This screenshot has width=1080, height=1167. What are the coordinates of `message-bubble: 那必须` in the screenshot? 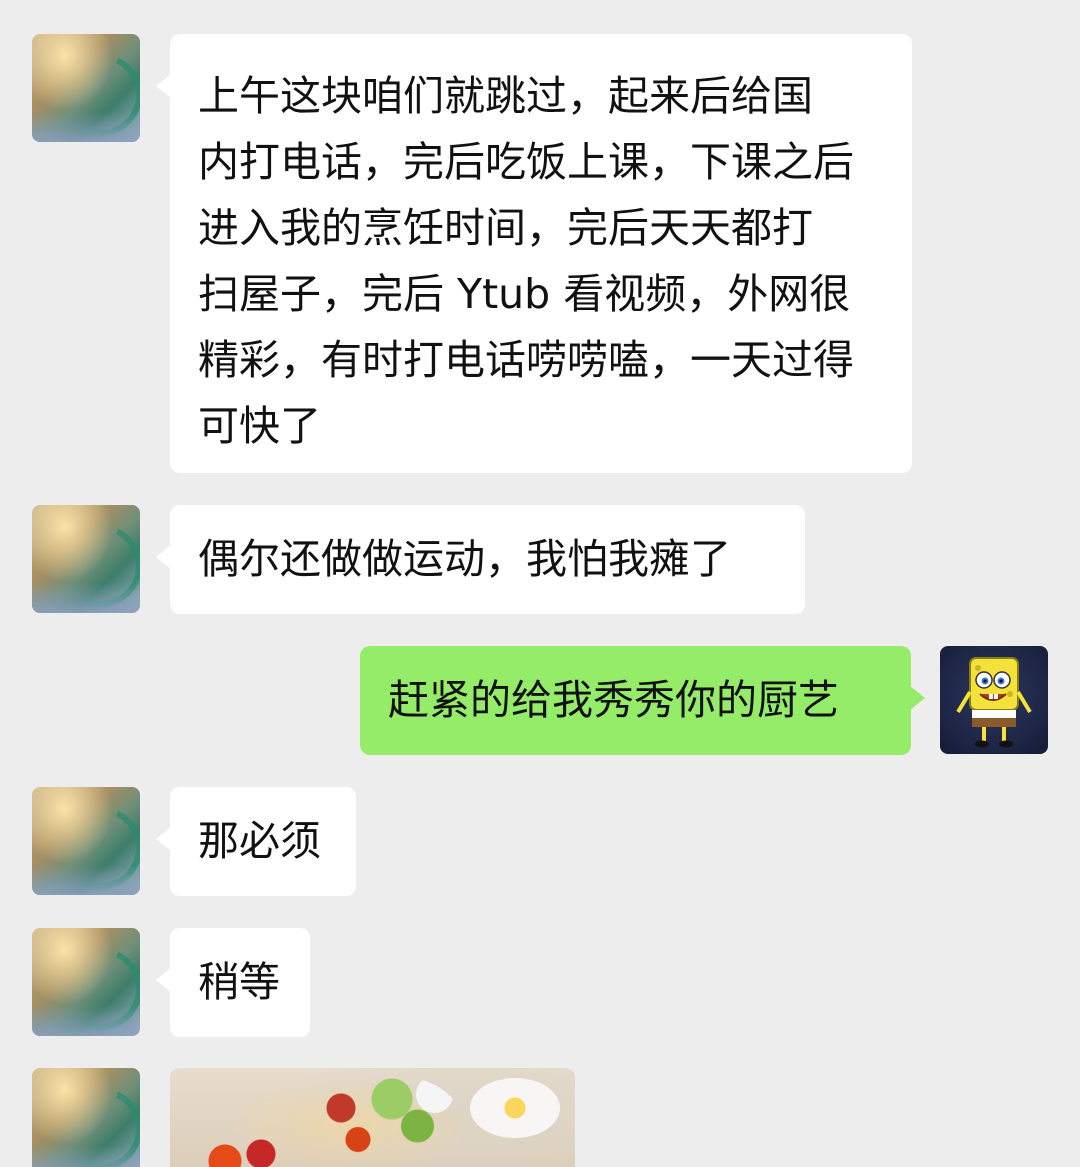 It's located at (256, 841).